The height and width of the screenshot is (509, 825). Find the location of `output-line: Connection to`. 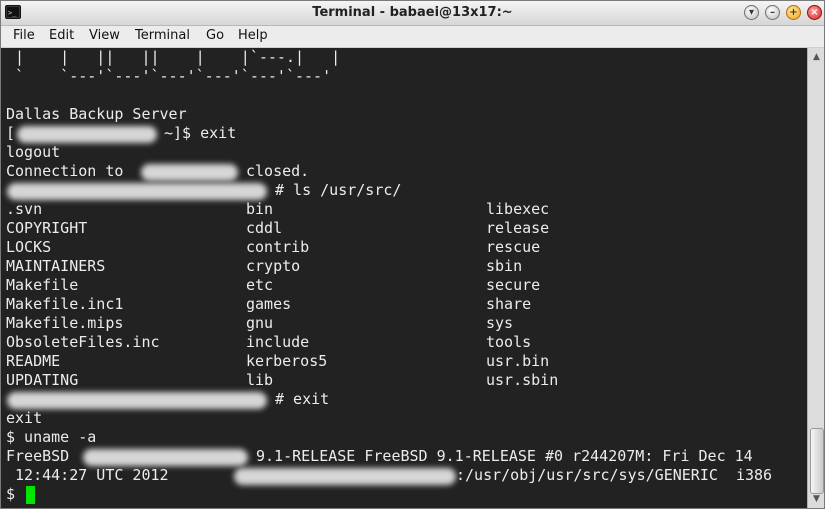

output-line: Connection to is located at coordinates (65, 171).